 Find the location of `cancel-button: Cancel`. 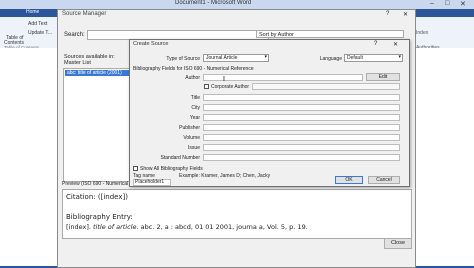

cancel-button: Cancel is located at coordinates (384, 180).